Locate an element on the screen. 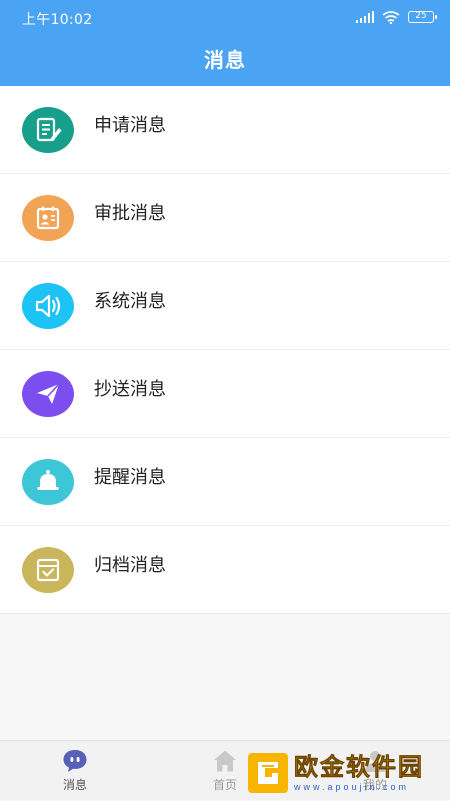 The image size is (450, 801). message-item-approval: 审批消息 is located at coordinates (225, 218).